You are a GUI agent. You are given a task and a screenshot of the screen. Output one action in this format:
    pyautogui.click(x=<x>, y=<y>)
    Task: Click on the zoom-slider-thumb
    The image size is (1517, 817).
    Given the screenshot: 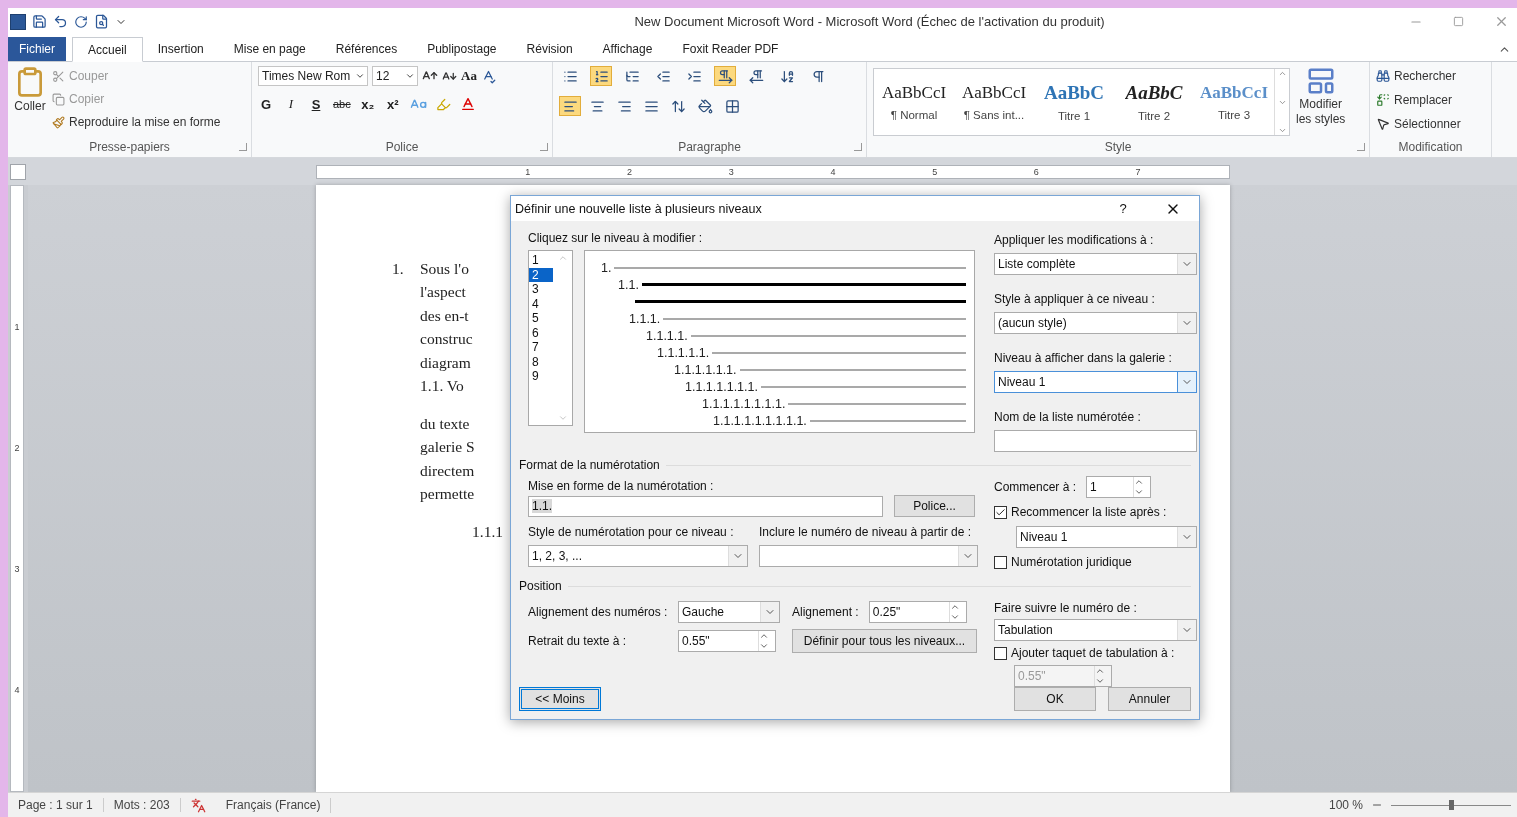 What is the action you would take?
    pyautogui.click(x=1451, y=804)
    